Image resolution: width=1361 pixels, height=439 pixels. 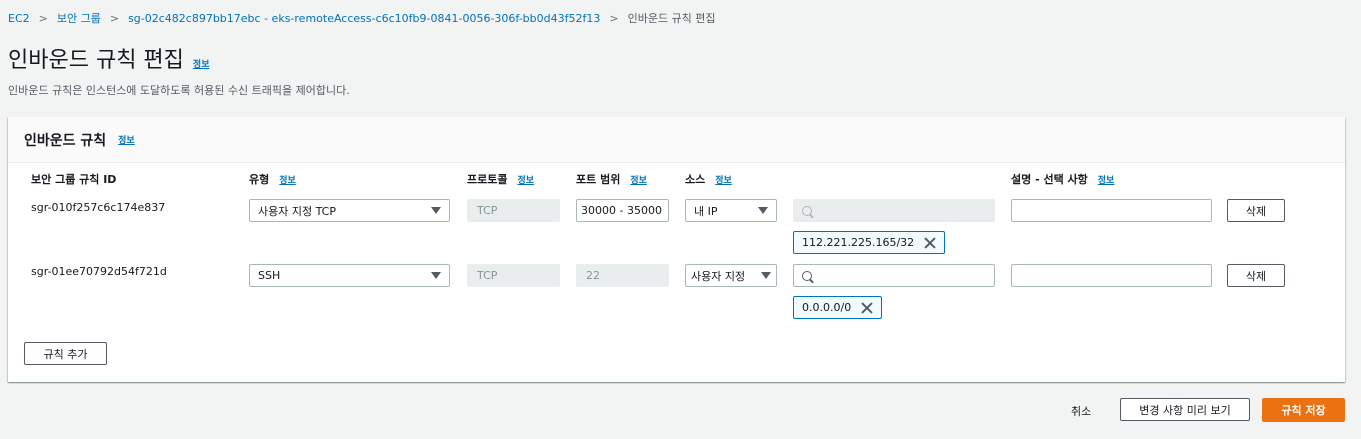 I want to click on breadcrumb-security-groups: 보안 그룹, so click(x=79, y=18).